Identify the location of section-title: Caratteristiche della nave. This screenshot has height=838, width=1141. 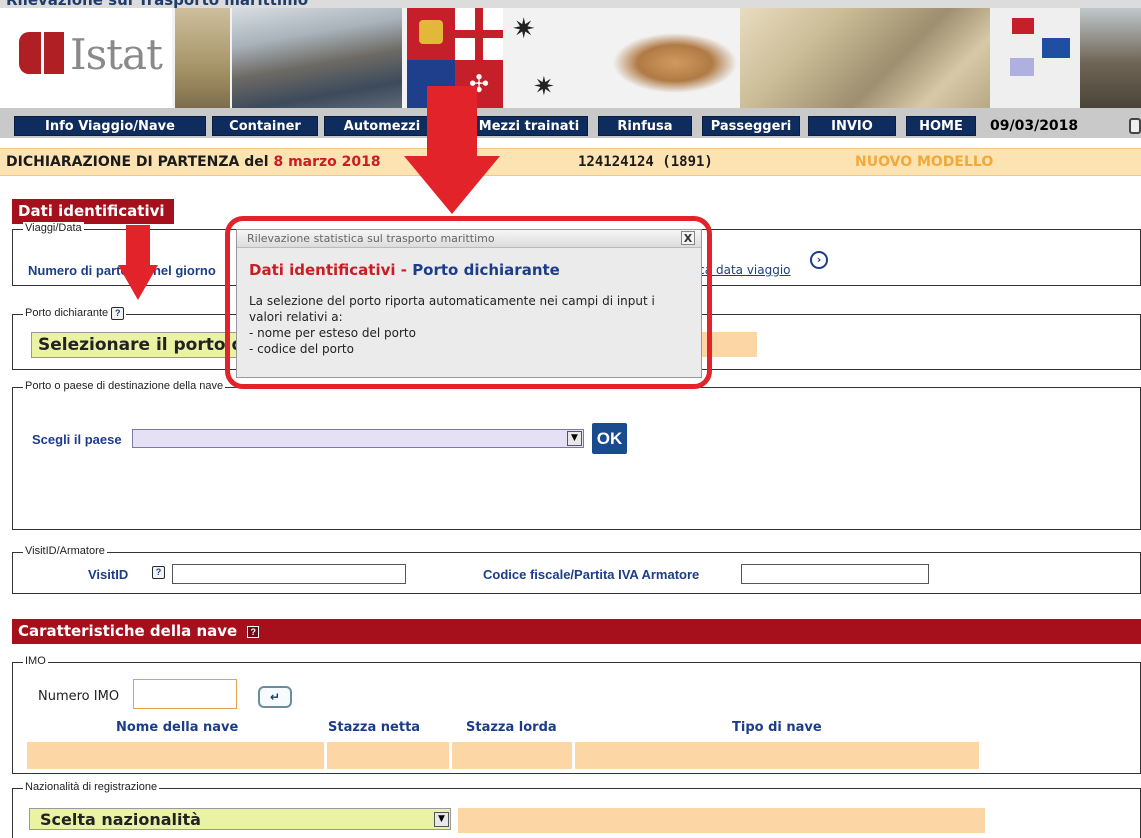
(128, 631).